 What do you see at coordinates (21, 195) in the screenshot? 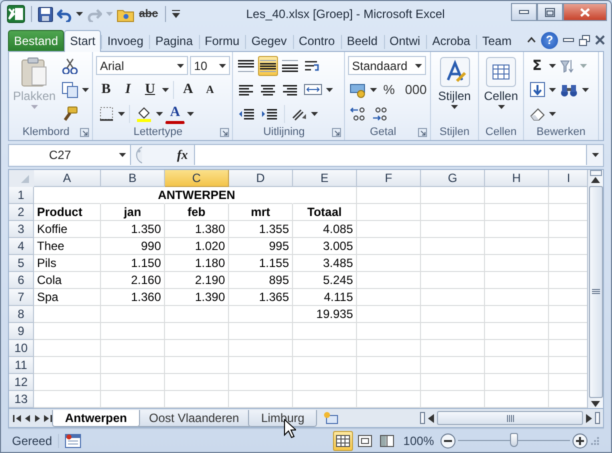
I see `row-header: 1` at bounding box center [21, 195].